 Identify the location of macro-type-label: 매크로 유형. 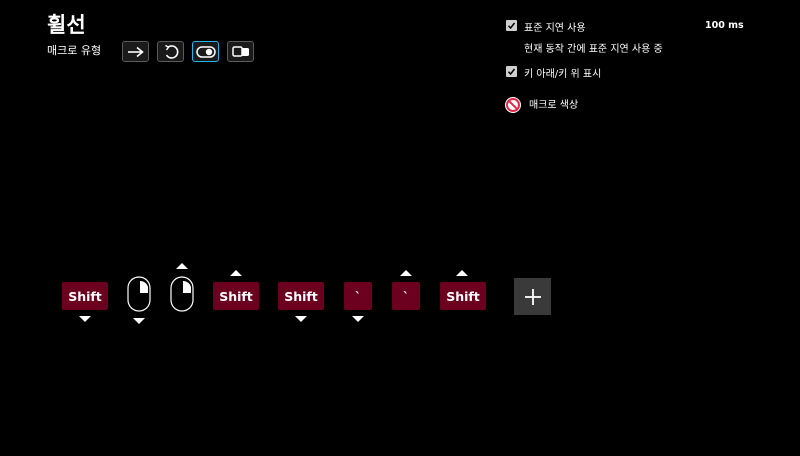
(74, 50).